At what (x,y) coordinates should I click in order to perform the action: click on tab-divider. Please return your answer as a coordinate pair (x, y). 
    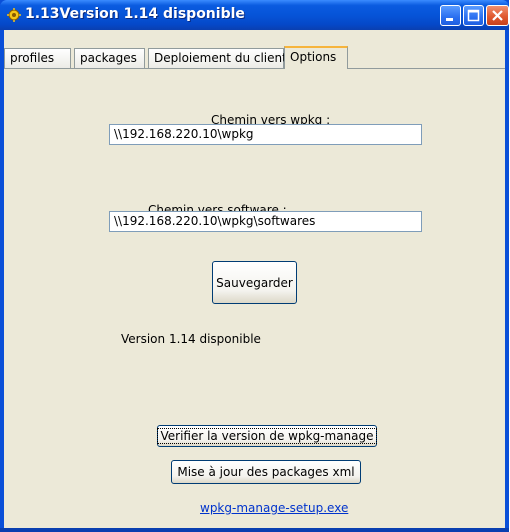
    Looking at the image, I should click on (254, 68).